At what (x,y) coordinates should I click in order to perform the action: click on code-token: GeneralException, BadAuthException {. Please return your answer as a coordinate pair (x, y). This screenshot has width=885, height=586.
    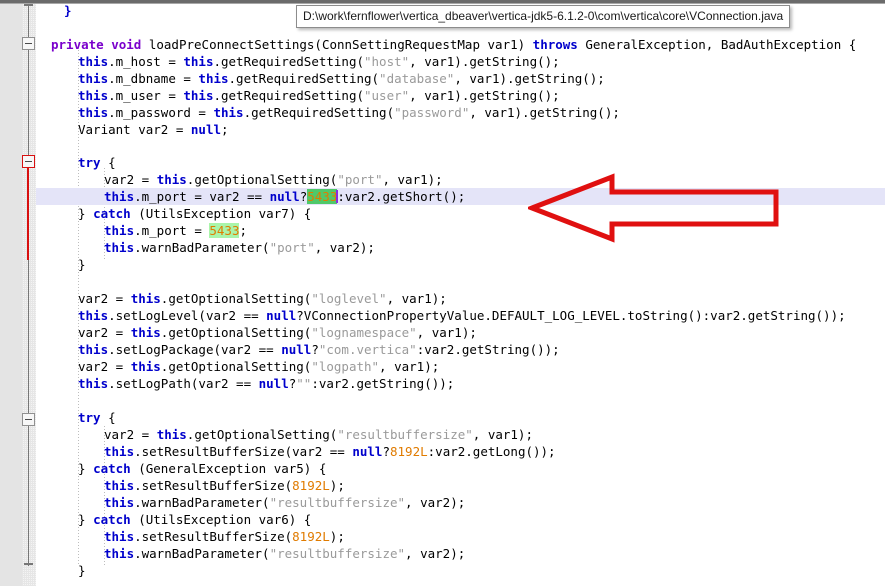
    Looking at the image, I should click on (721, 44).